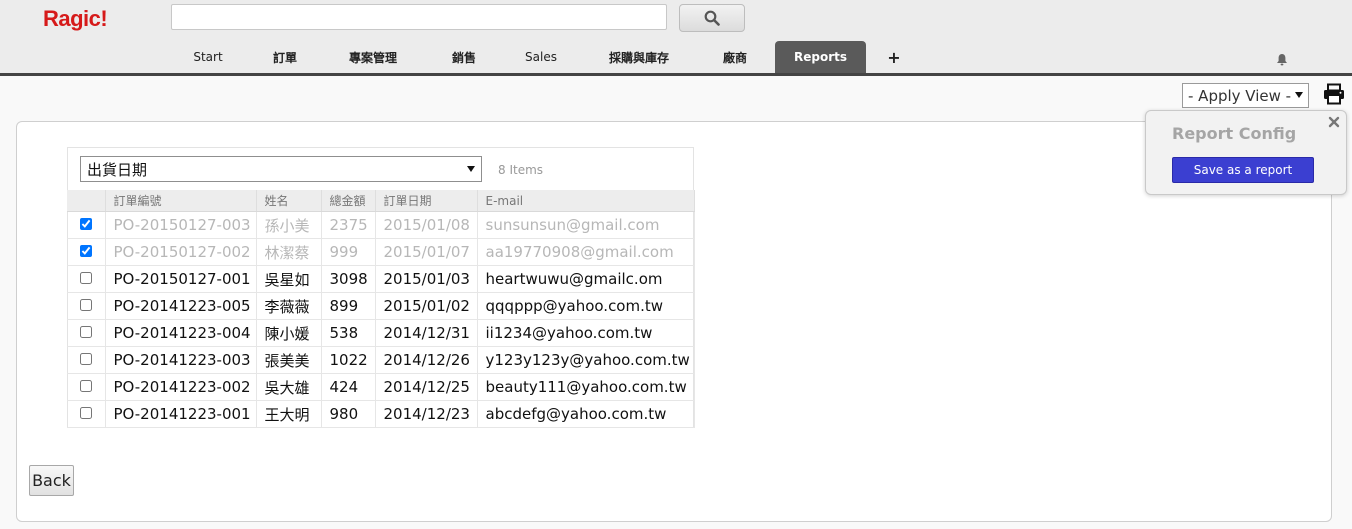  Describe the element at coordinates (86, 201) in the screenshot. I see `column-header-select` at that location.